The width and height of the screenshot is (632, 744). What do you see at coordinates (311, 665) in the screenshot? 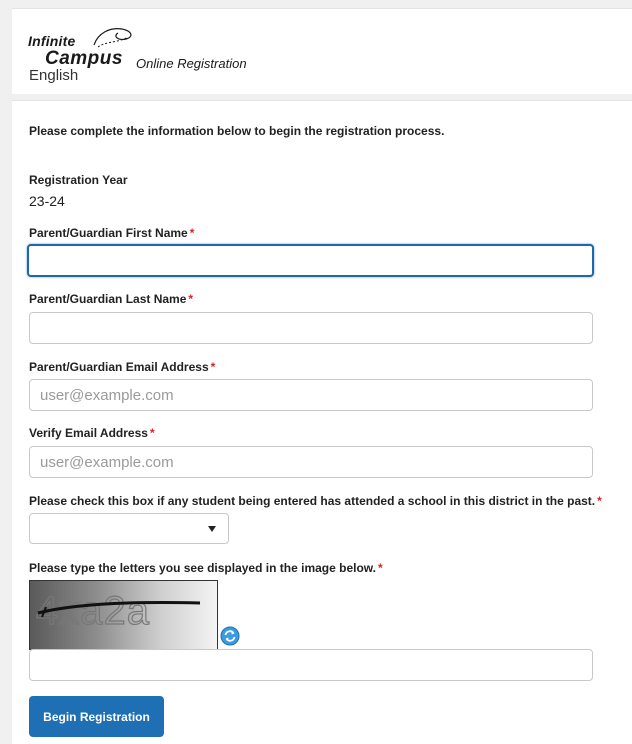
I see `captcha-input` at bounding box center [311, 665].